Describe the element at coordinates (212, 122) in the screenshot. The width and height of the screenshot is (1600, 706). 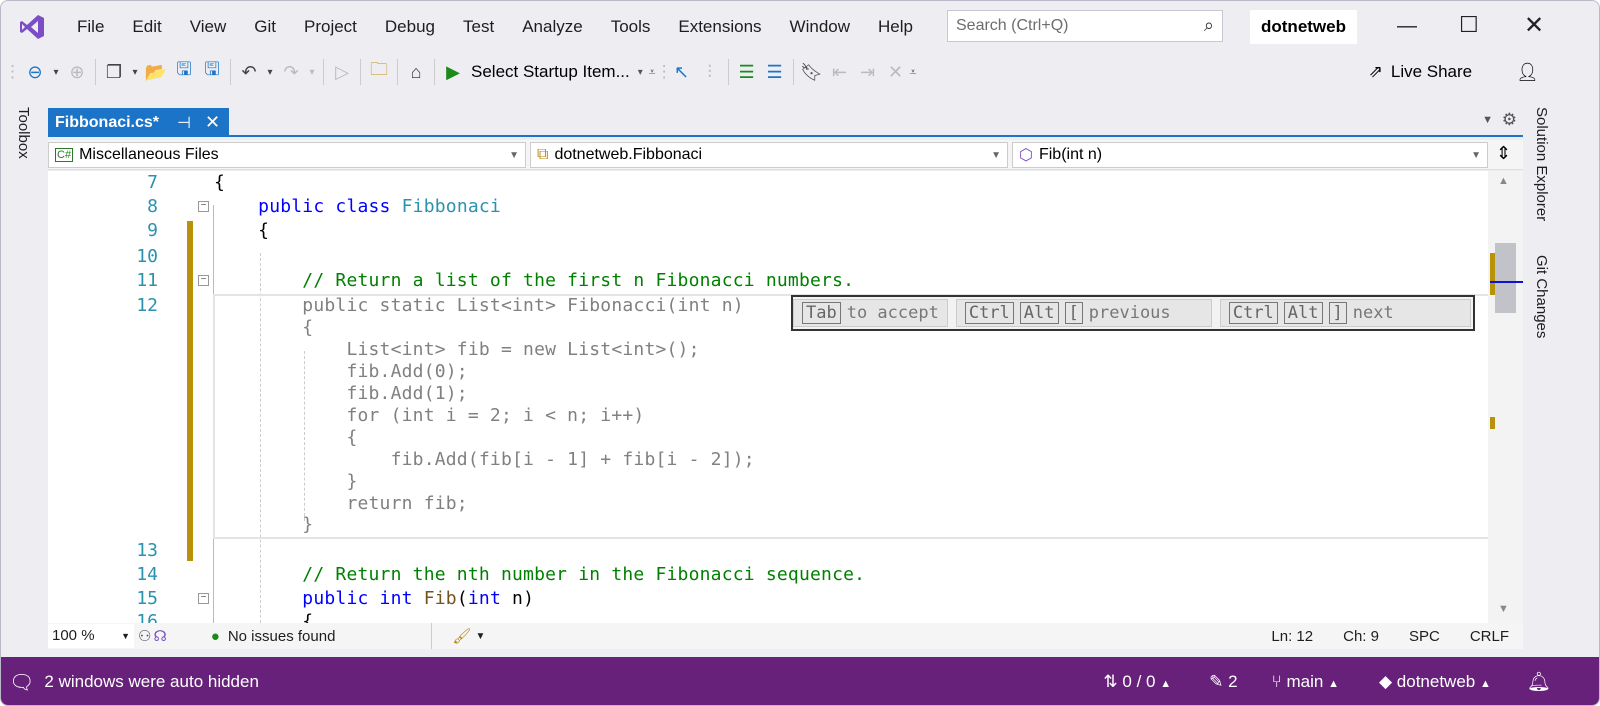
I see `close-tab-icon: ✕` at that location.